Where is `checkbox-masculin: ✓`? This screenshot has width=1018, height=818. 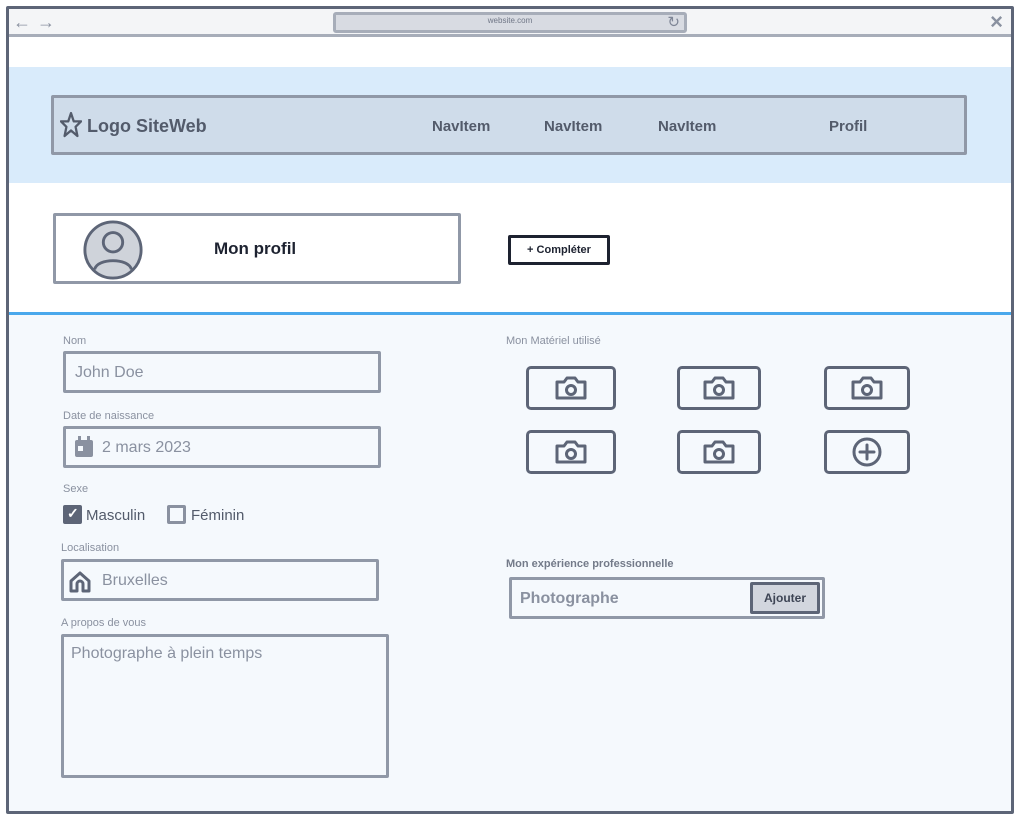 checkbox-masculin: ✓ is located at coordinates (72, 514).